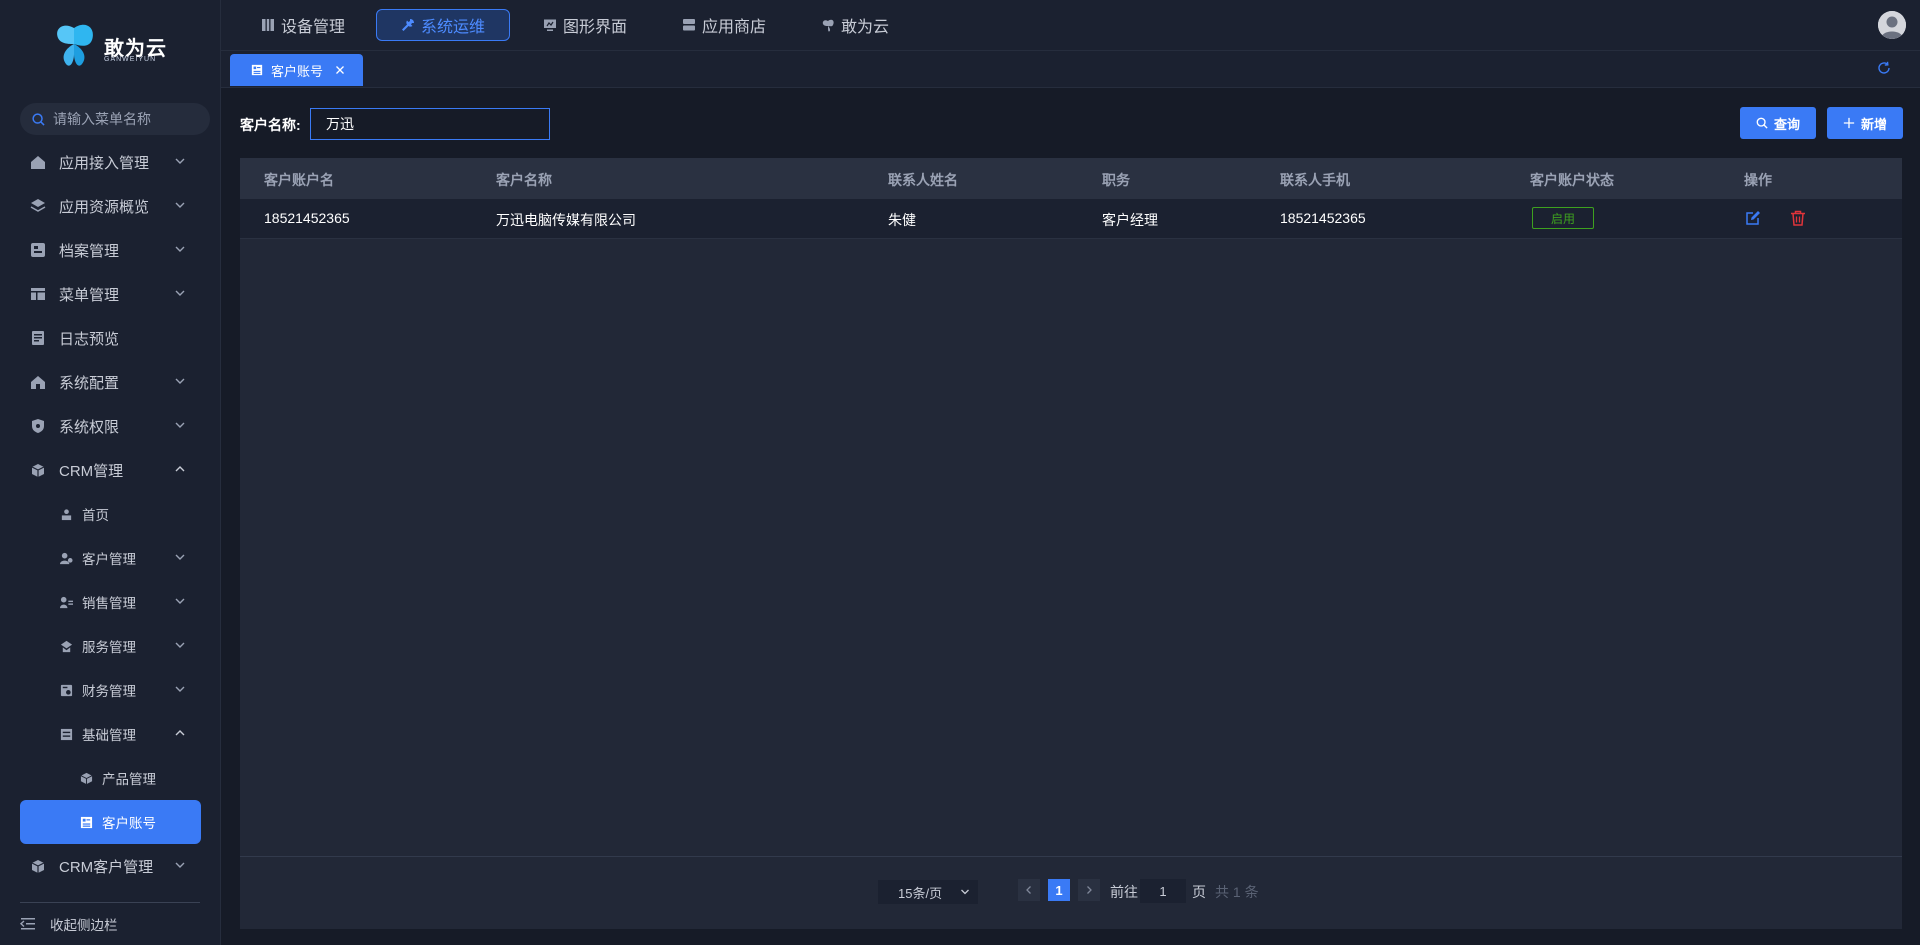 The image size is (1920, 945). Describe the element at coordinates (129, 779) in the screenshot. I see `sidebar-item-label: 产品管理` at that location.